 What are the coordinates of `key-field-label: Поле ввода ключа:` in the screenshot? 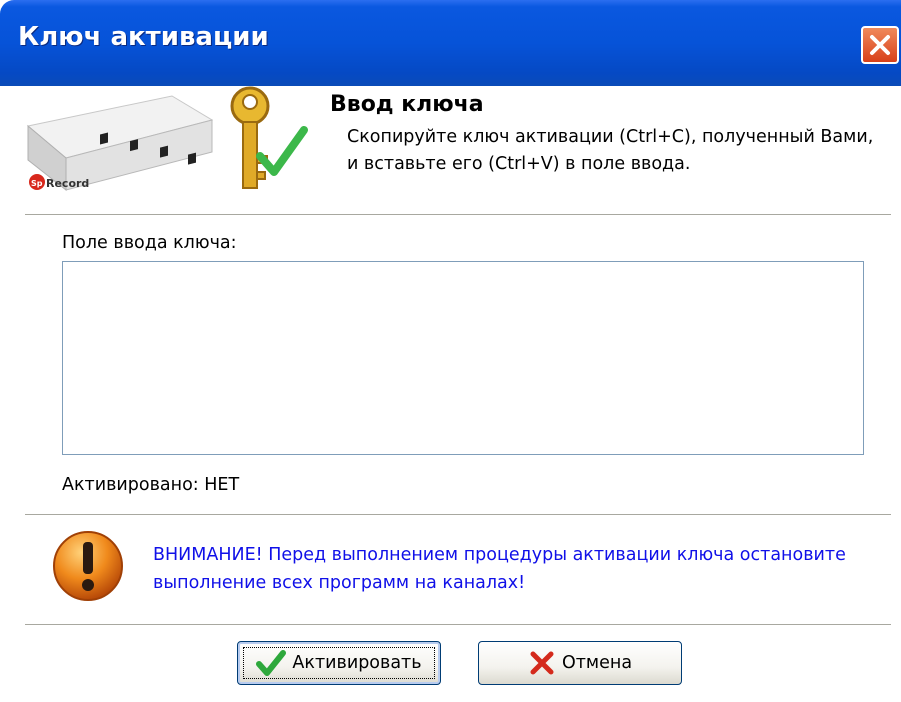 It's located at (149, 243).